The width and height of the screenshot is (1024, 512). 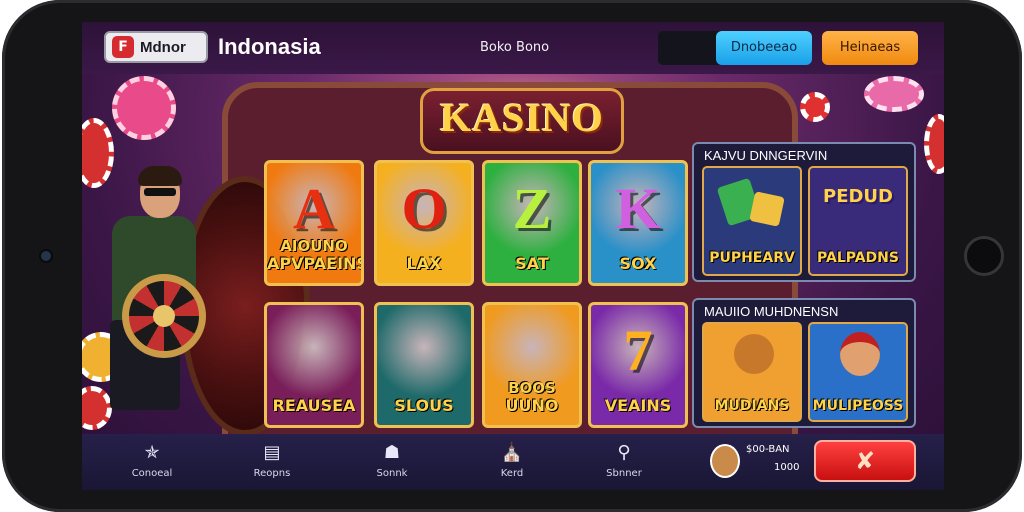 I want to click on game-label: APVPAEINS, so click(x=315, y=263).